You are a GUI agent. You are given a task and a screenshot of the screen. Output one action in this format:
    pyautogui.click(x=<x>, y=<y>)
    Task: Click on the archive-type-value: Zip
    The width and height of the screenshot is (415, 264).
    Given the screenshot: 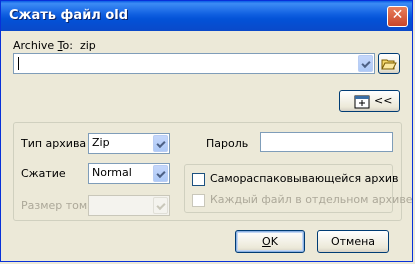 What is the action you would take?
    pyautogui.click(x=101, y=142)
    